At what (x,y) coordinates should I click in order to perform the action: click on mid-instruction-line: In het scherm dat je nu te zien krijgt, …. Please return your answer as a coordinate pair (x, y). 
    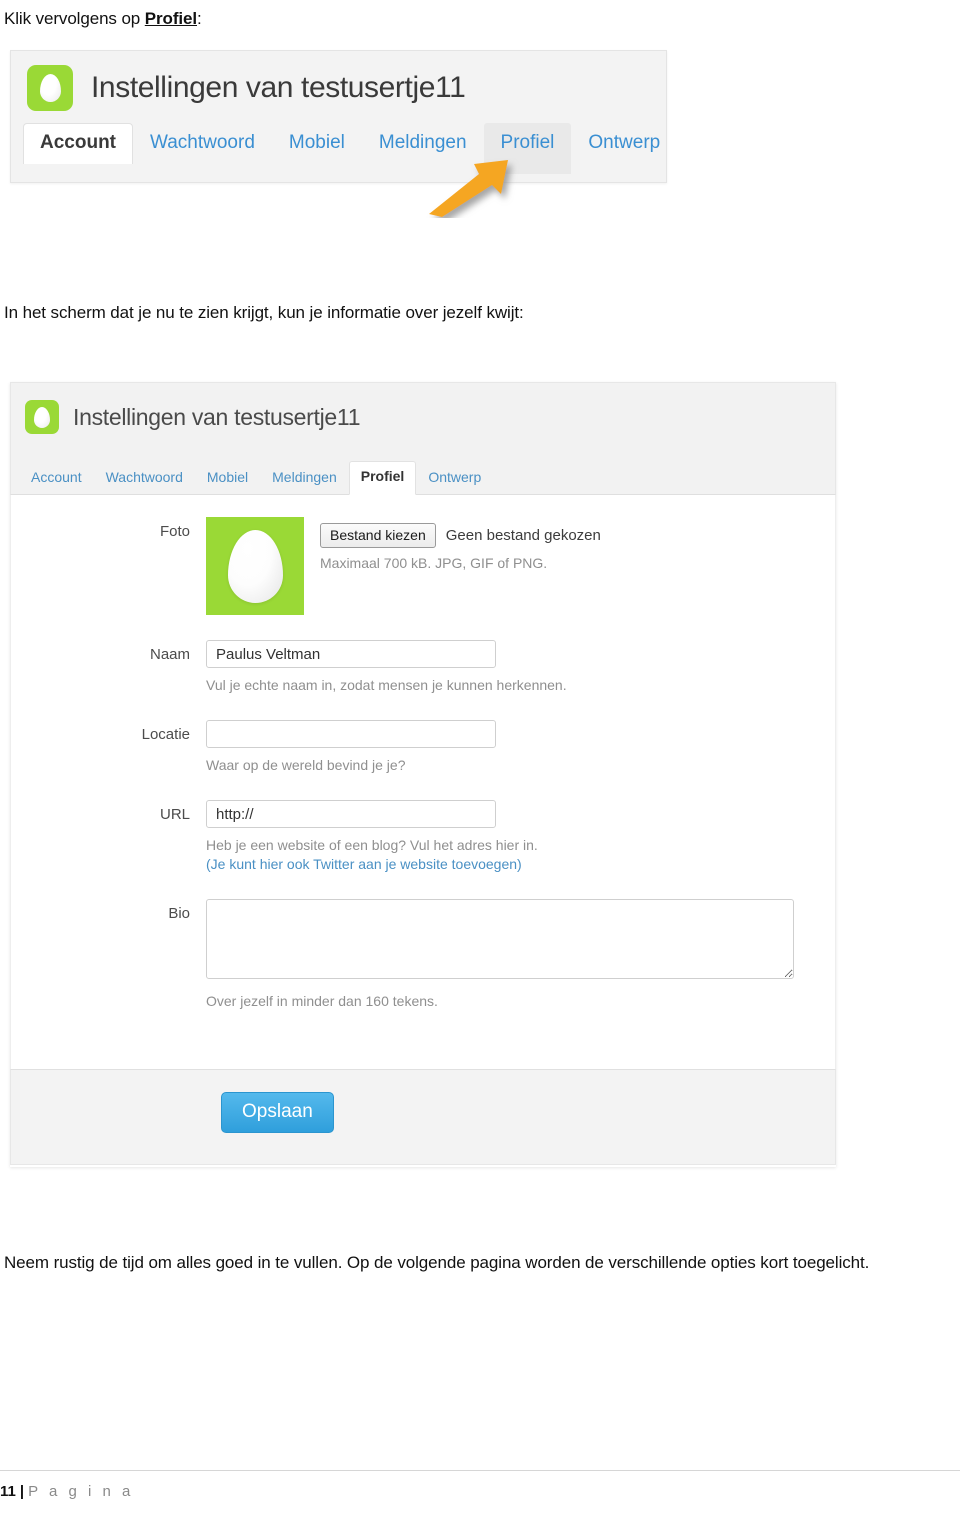
    Looking at the image, I should click on (264, 312).